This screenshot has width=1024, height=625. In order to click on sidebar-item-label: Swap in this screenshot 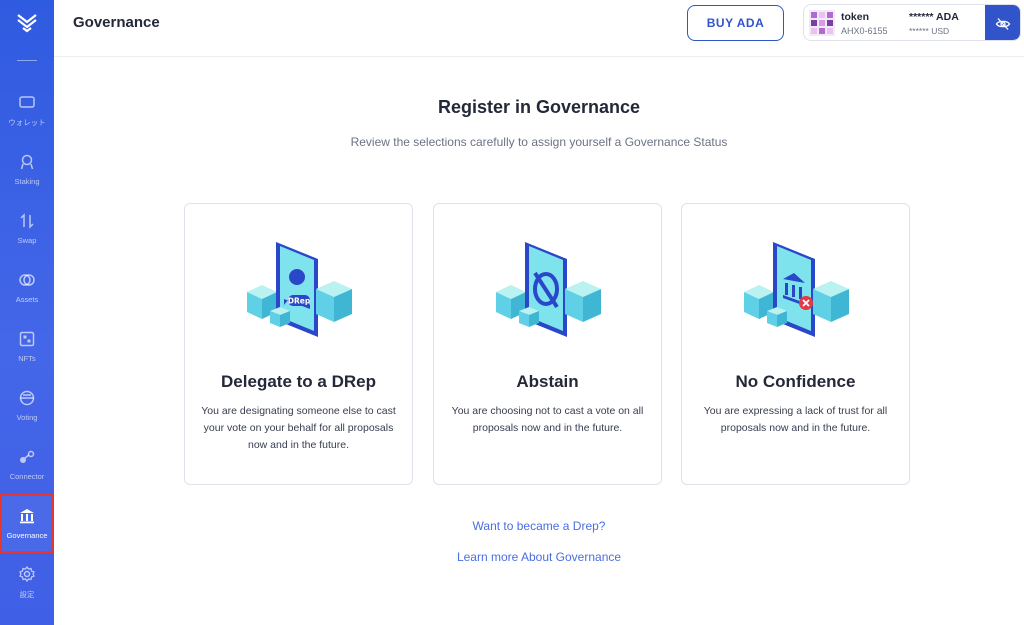, I will do `click(27, 240)`.